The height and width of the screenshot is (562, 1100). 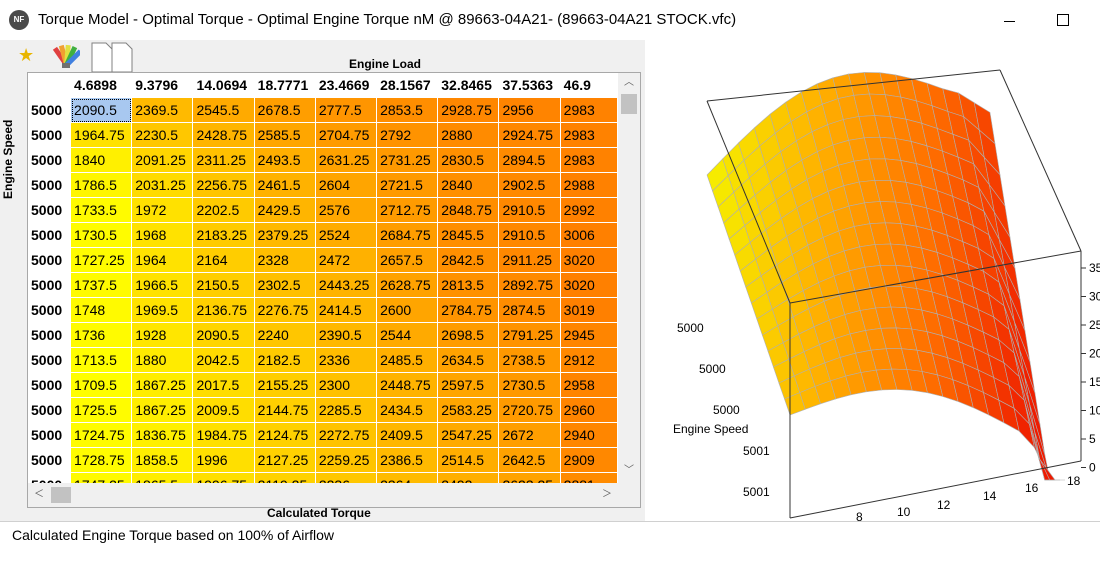 What do you see at coordinates (407, 460) in the screenshot?
I see `table-cell: 2386.5` at bounding box center [407, 460].